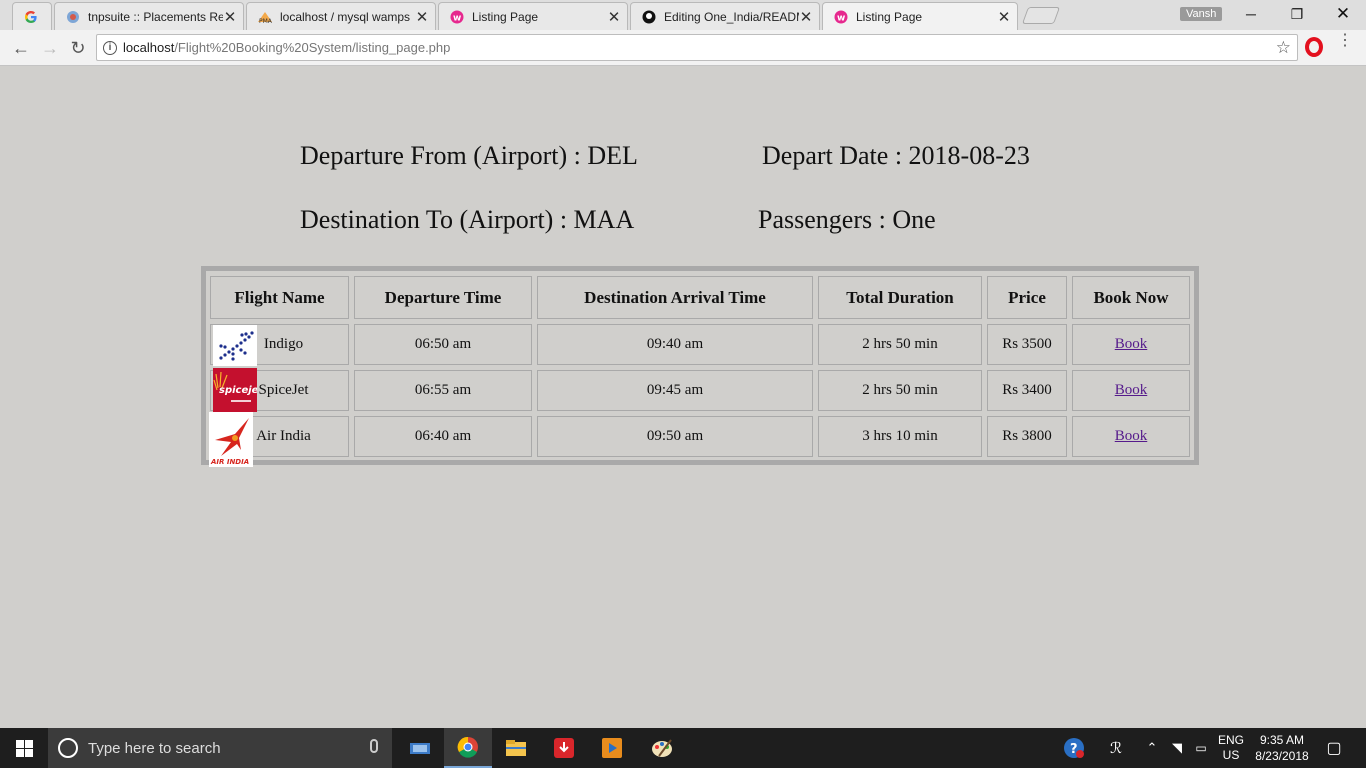  Describe the element at coordinates (1201, 748) in the screenshot. I see `battery-icon: ▭` at that location.